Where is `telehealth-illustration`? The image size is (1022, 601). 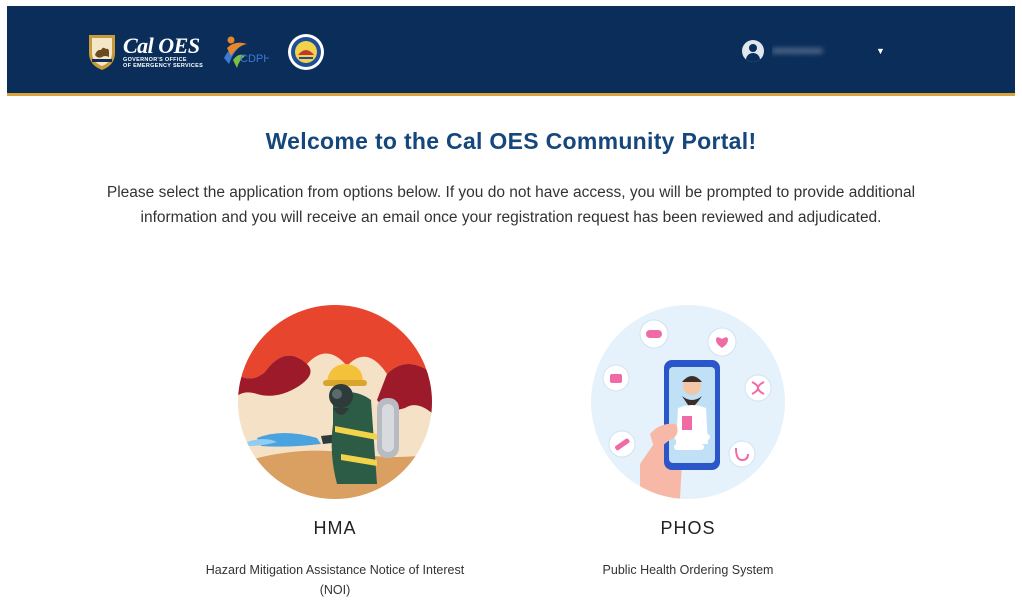 telehealth-illustration is located at coordinates (688, 402).